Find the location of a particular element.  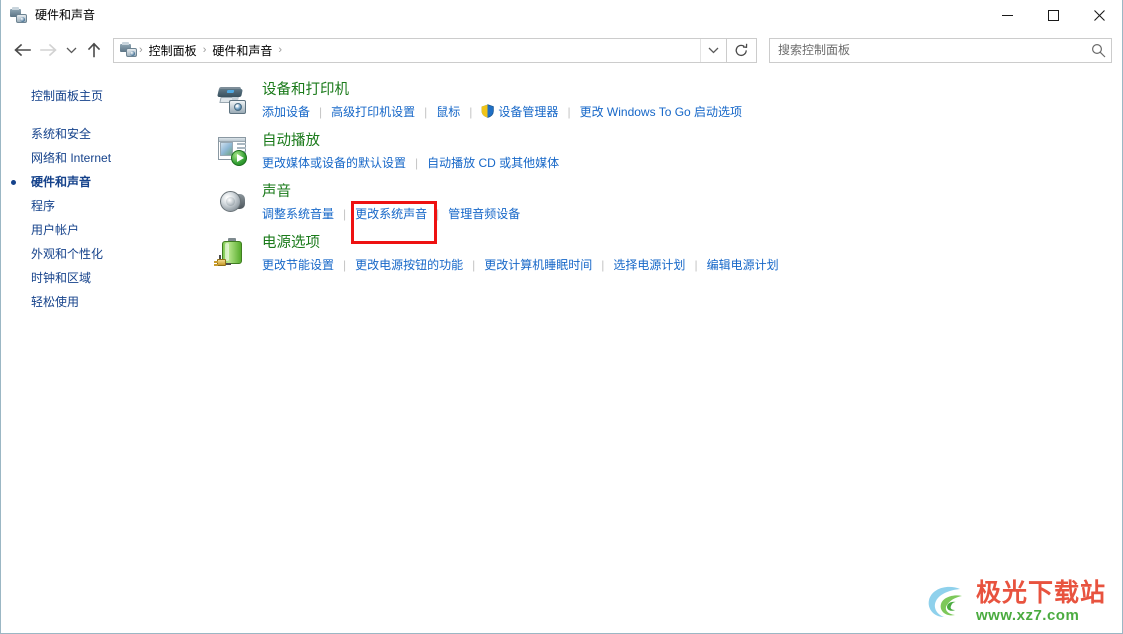

watermark: 极光下载站 www.xz7.com is located at coordinates (1016, 602).